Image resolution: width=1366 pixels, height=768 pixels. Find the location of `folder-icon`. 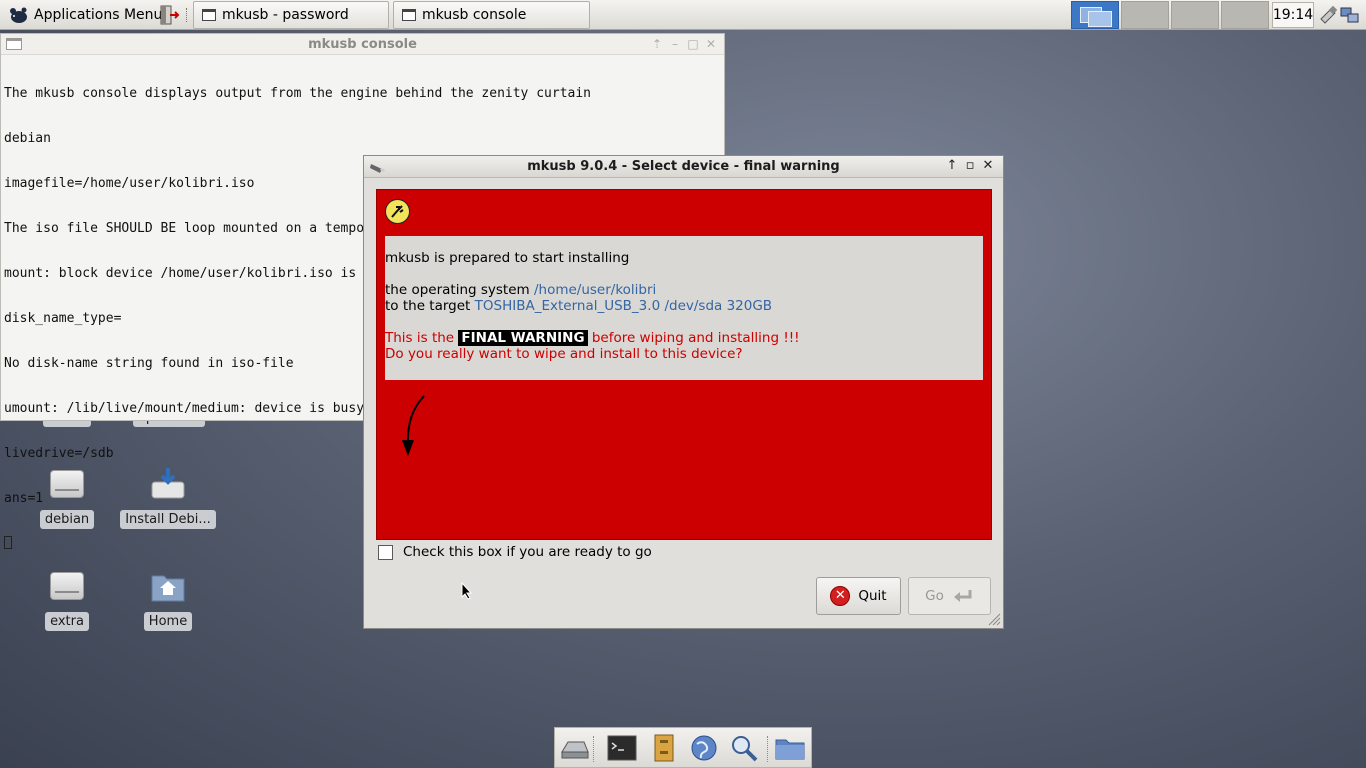

folder-icon is located at coordinates (790, 748).